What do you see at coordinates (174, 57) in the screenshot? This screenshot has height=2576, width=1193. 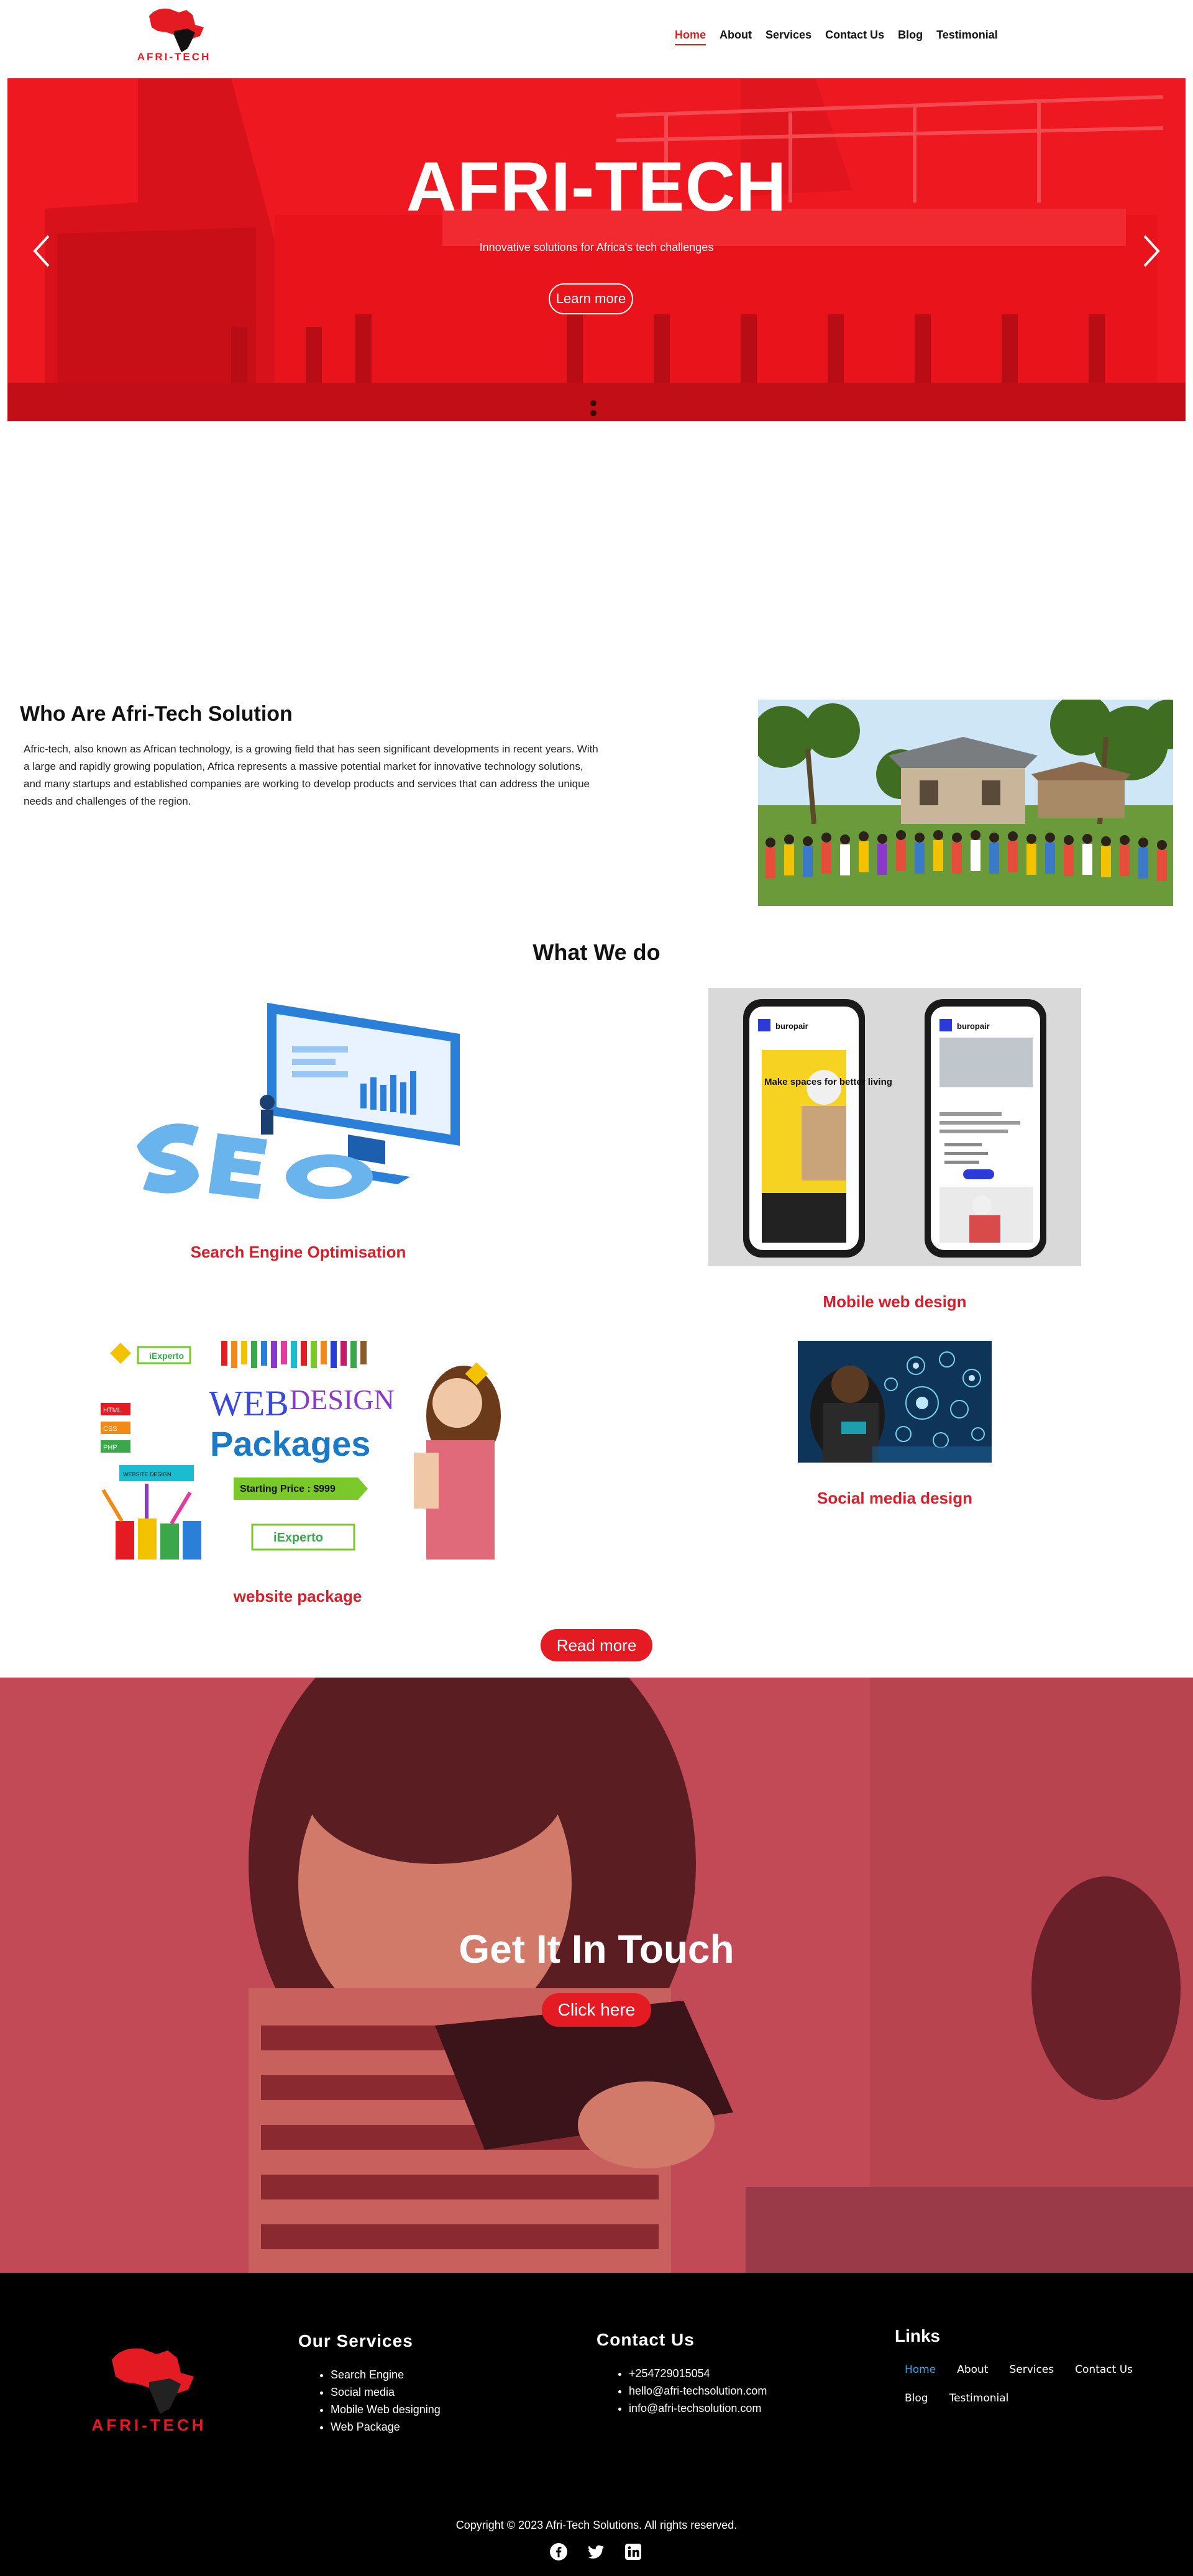 I see `logo-text: AFRI-TECH` at bounding box center [174, 57].